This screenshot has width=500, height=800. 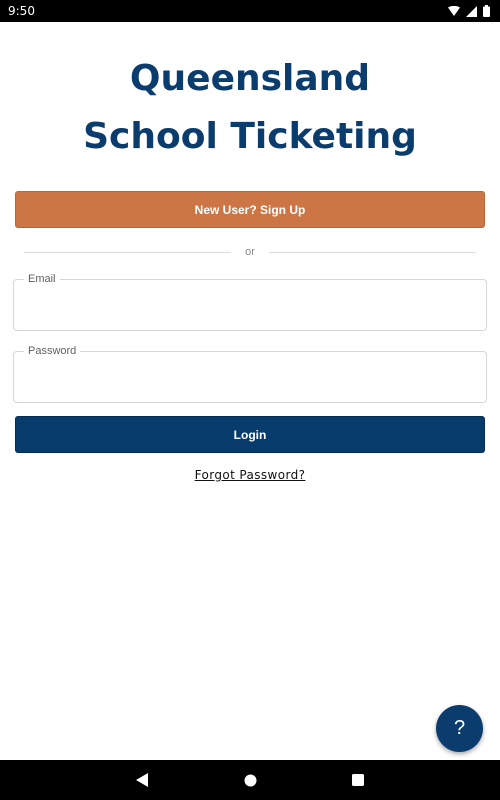 I want to click on status-icons, so click(x=469, y=11).